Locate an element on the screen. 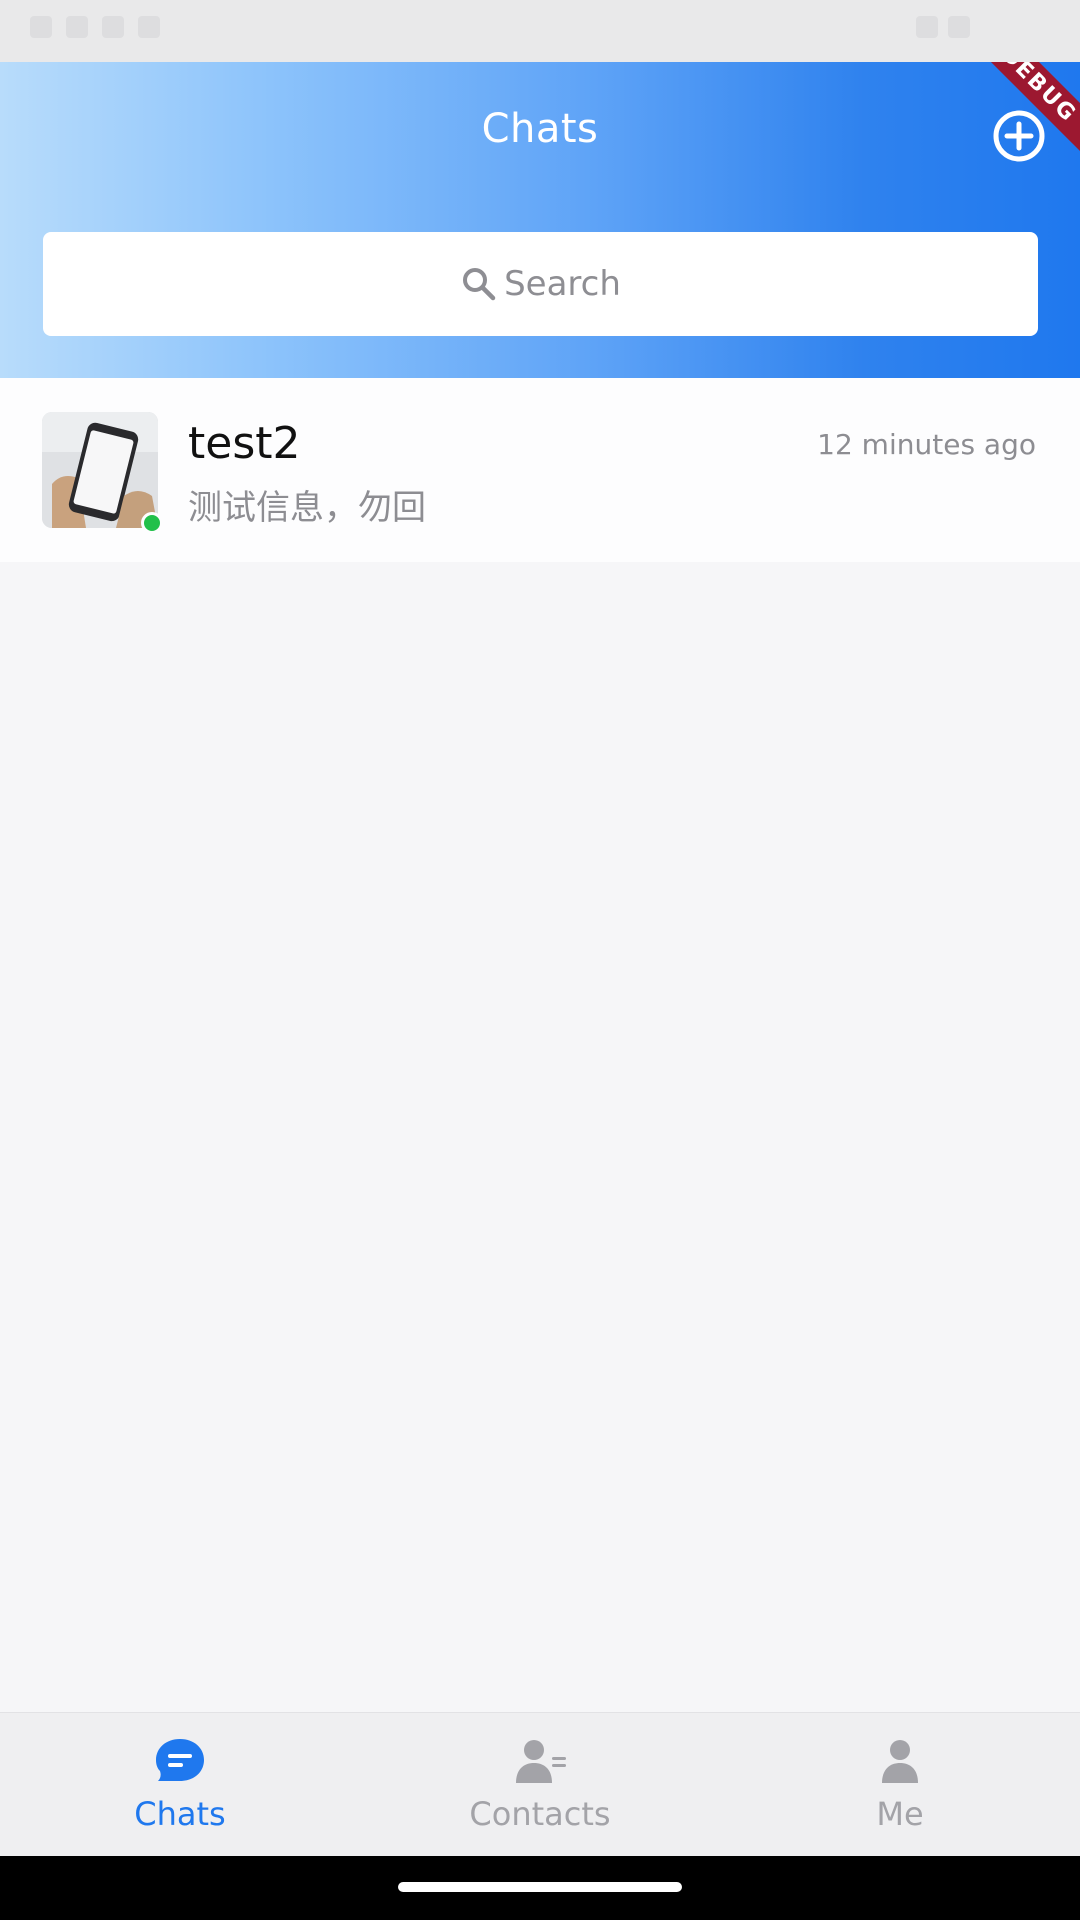  wifi-icon is located at coordinates (927, 27).